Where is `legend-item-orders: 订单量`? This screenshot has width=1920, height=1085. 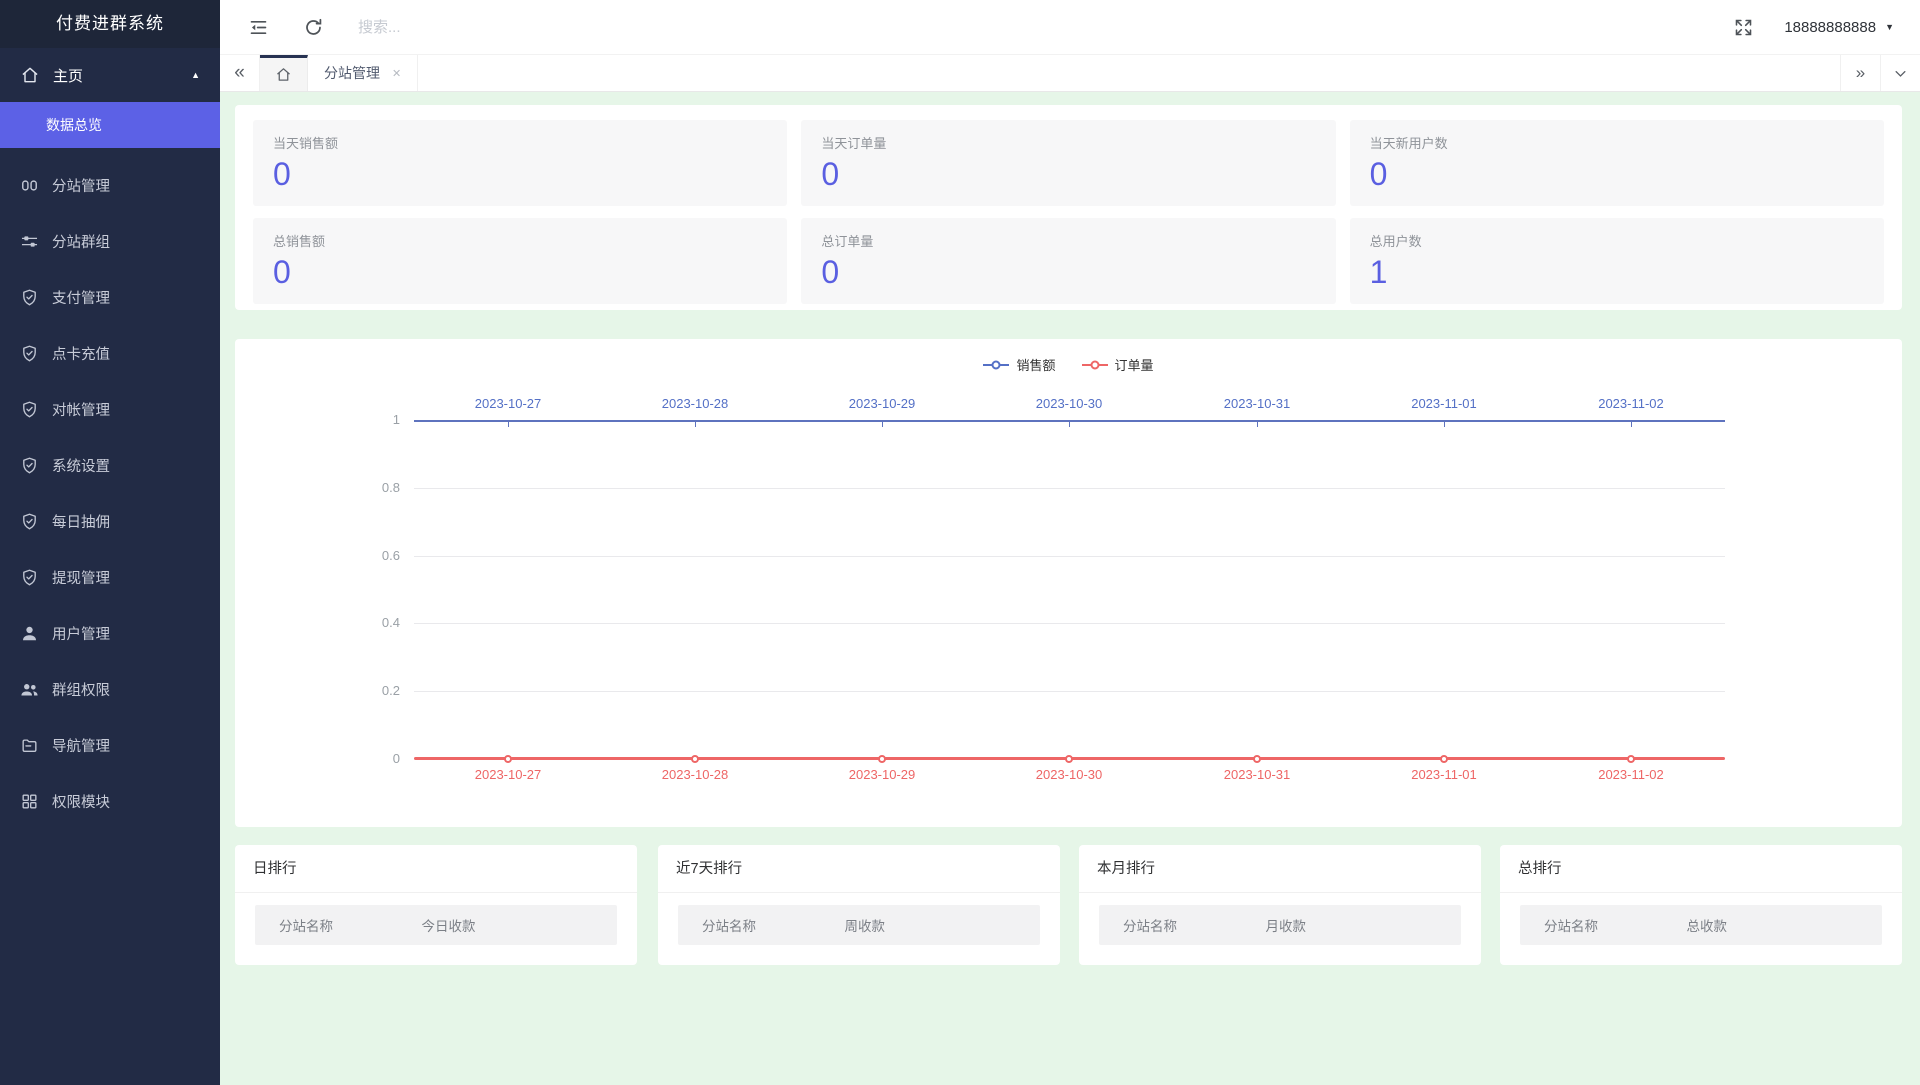 legend-item-orders: 订单量 is located at coordinates (1117, 364).